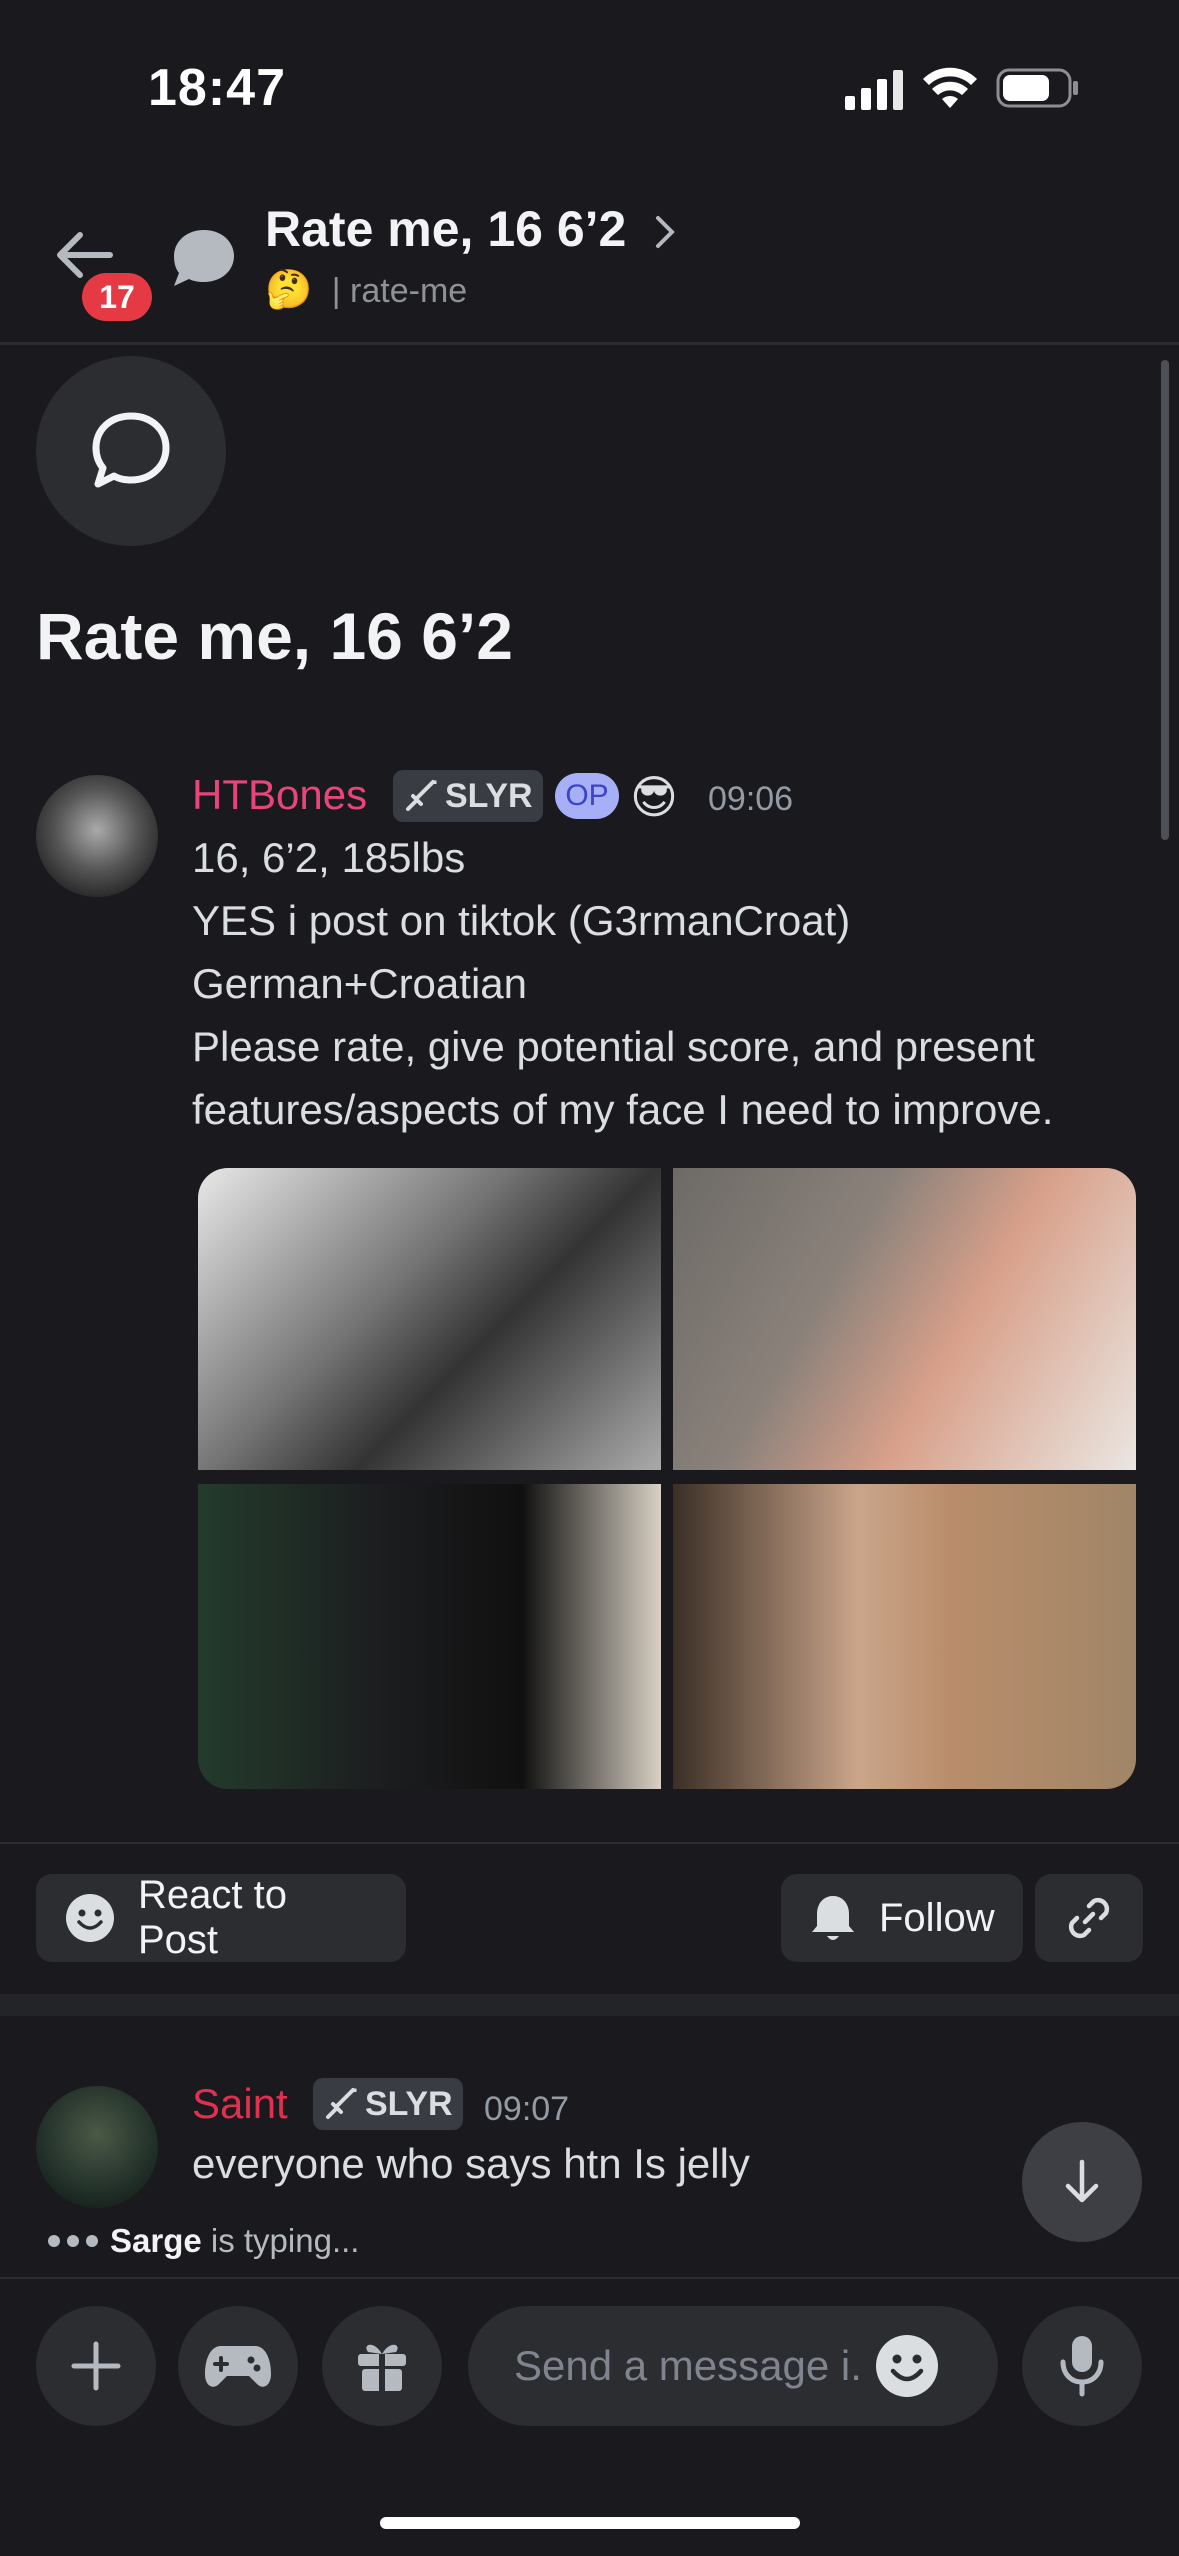 This screenshot has width=1179, height=2556. I want to click on link-icon, so click(1089, 1918).